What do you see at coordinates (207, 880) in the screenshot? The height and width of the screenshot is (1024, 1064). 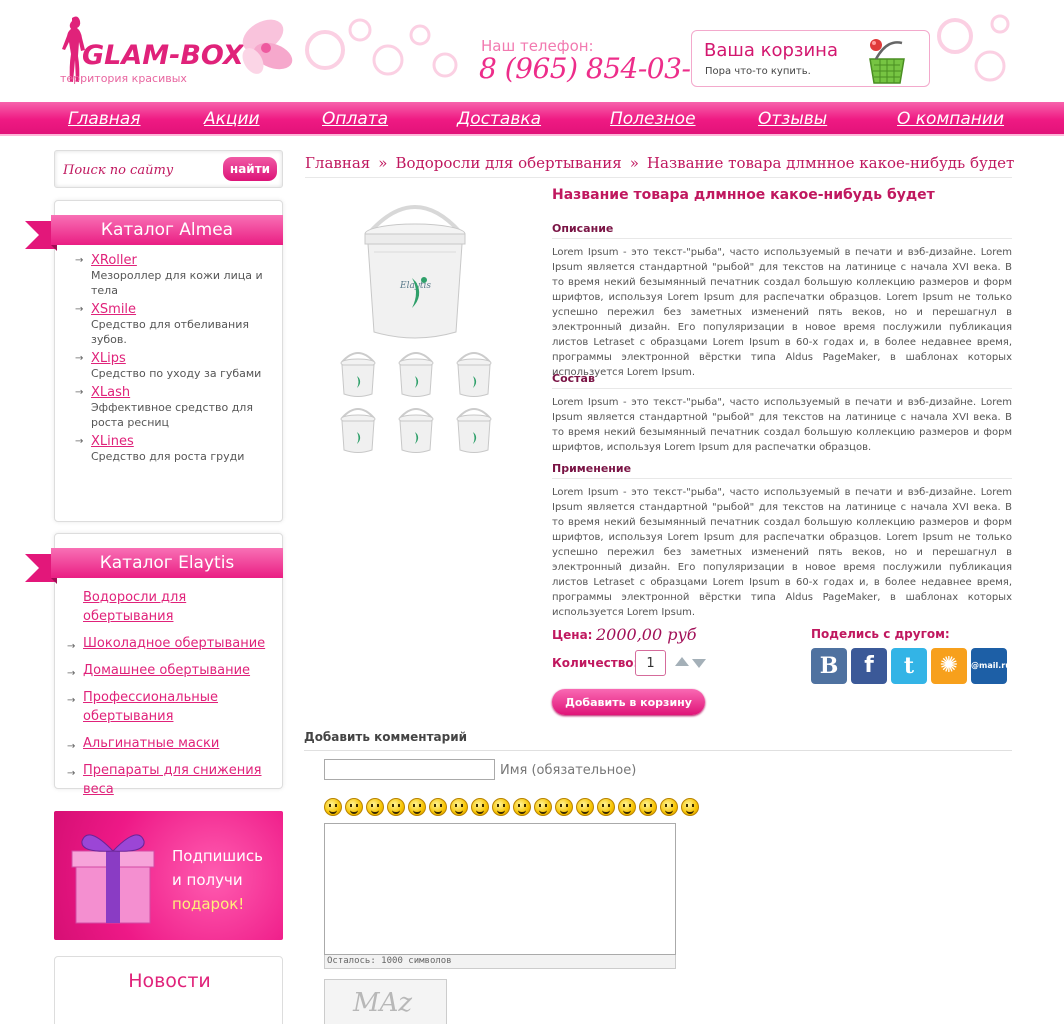 I see `promo-line-2: и получи` at bounding box center [207, 880].